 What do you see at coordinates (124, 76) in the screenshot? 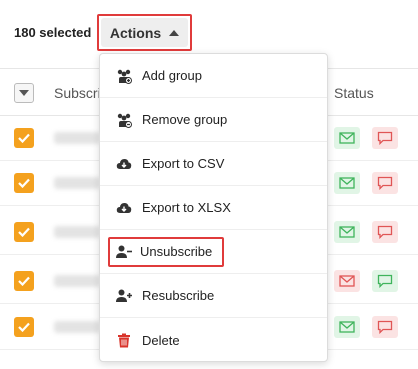
I see `group-add-icon` at bounding box center [124, 76].